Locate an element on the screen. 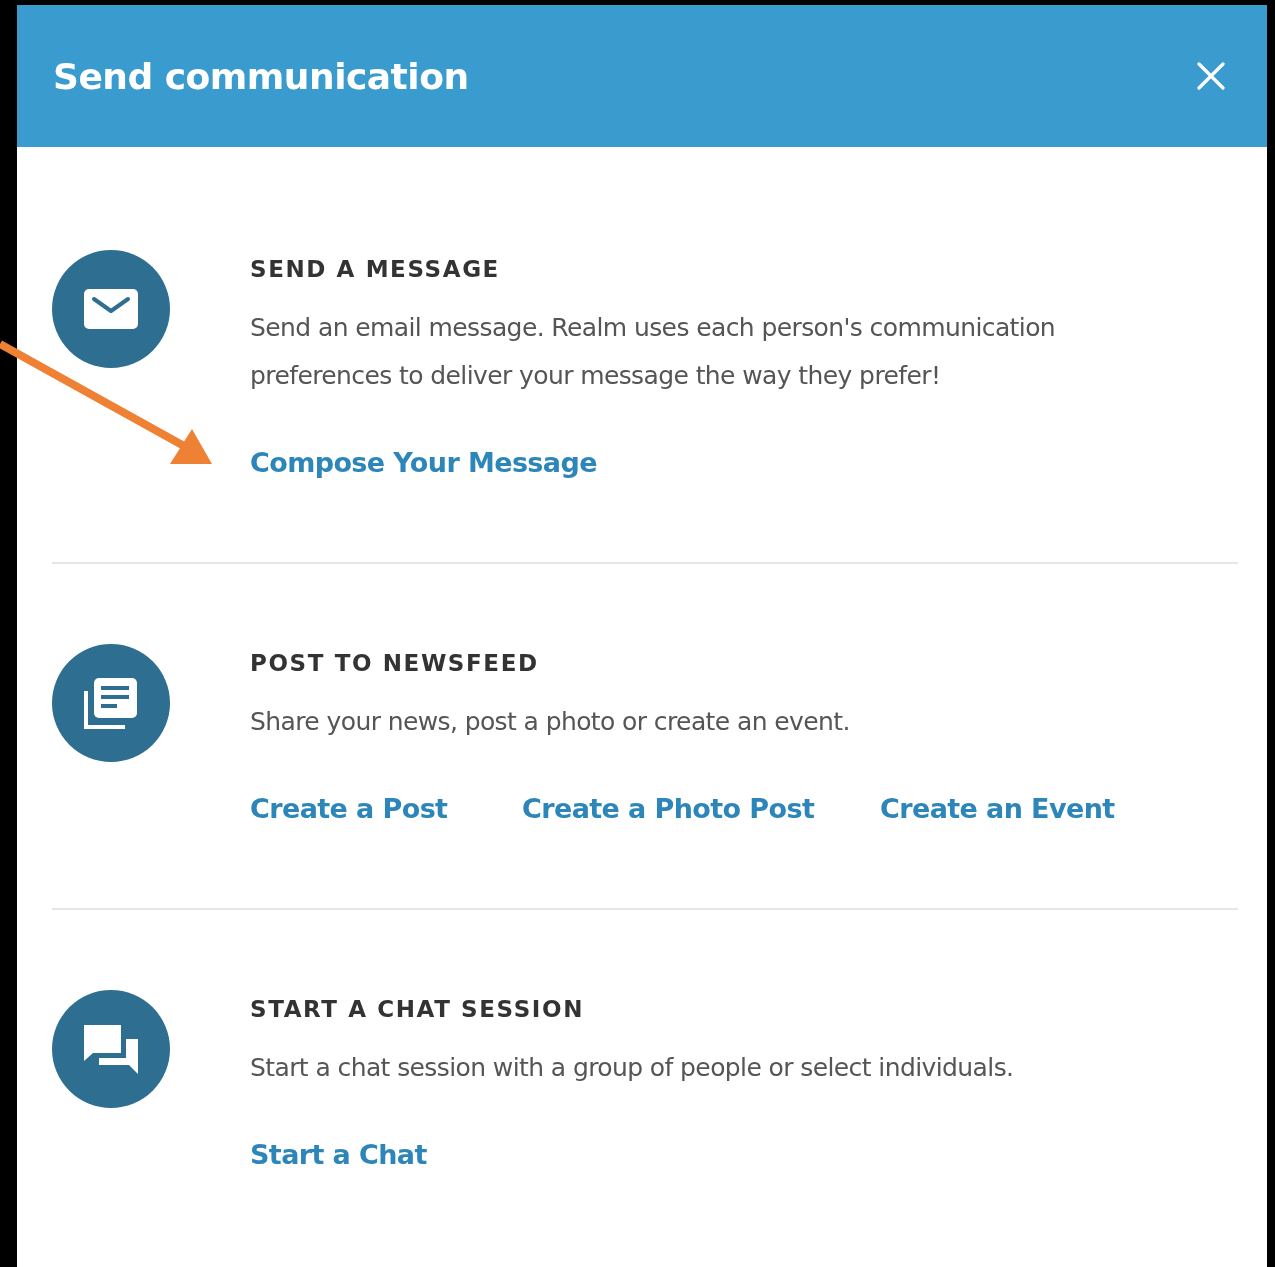  action-link: Start a Chat is located at coordinates (338, 1155).